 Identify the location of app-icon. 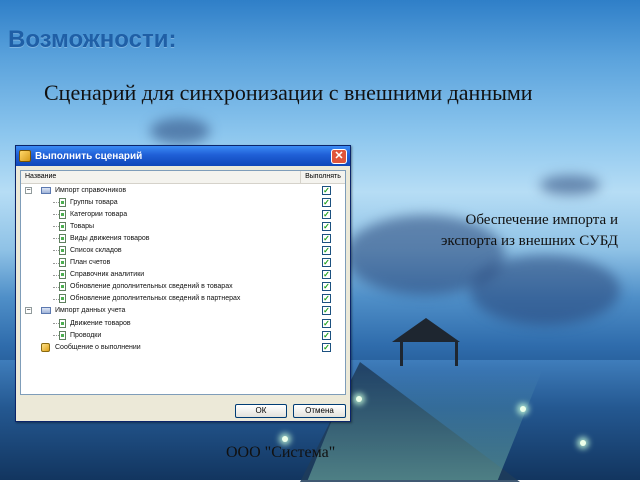
(25, 156).